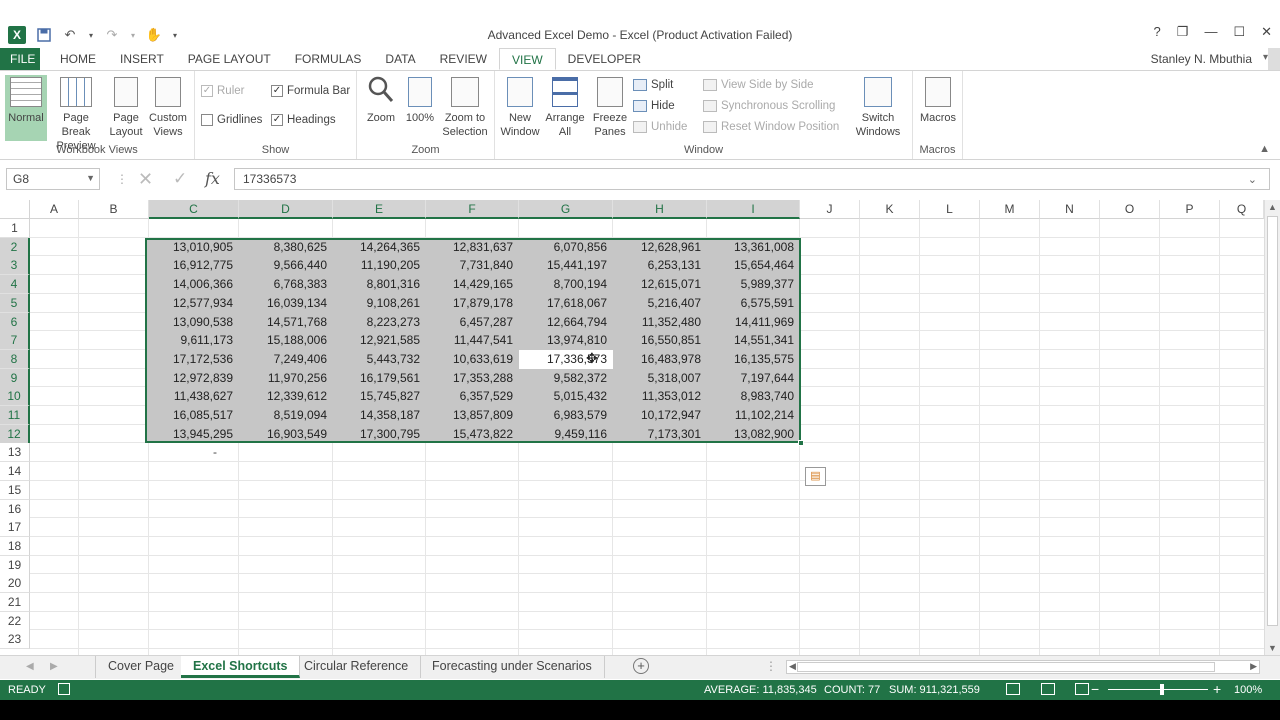 This screenshot has height=720, width=1280. Describe the element at coordinates (660, 359) in the screenshot. I see `cell-h8: 16,483,978` at that location.